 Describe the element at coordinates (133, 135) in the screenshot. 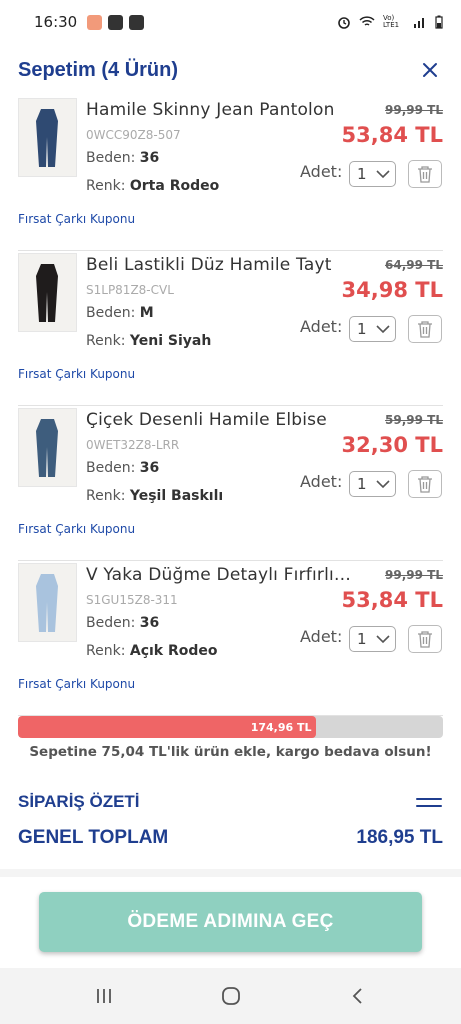

I see `product-sku: 0WCC90Z8-507` at that location.